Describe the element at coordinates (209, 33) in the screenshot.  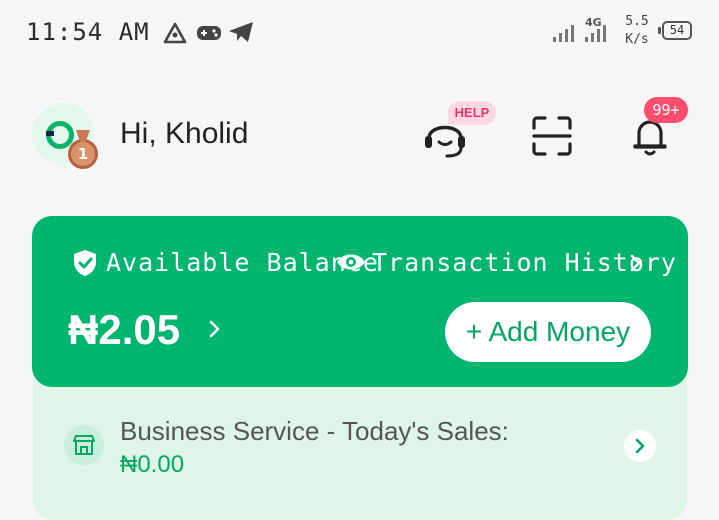
I see `gamepad-icon` at that location.